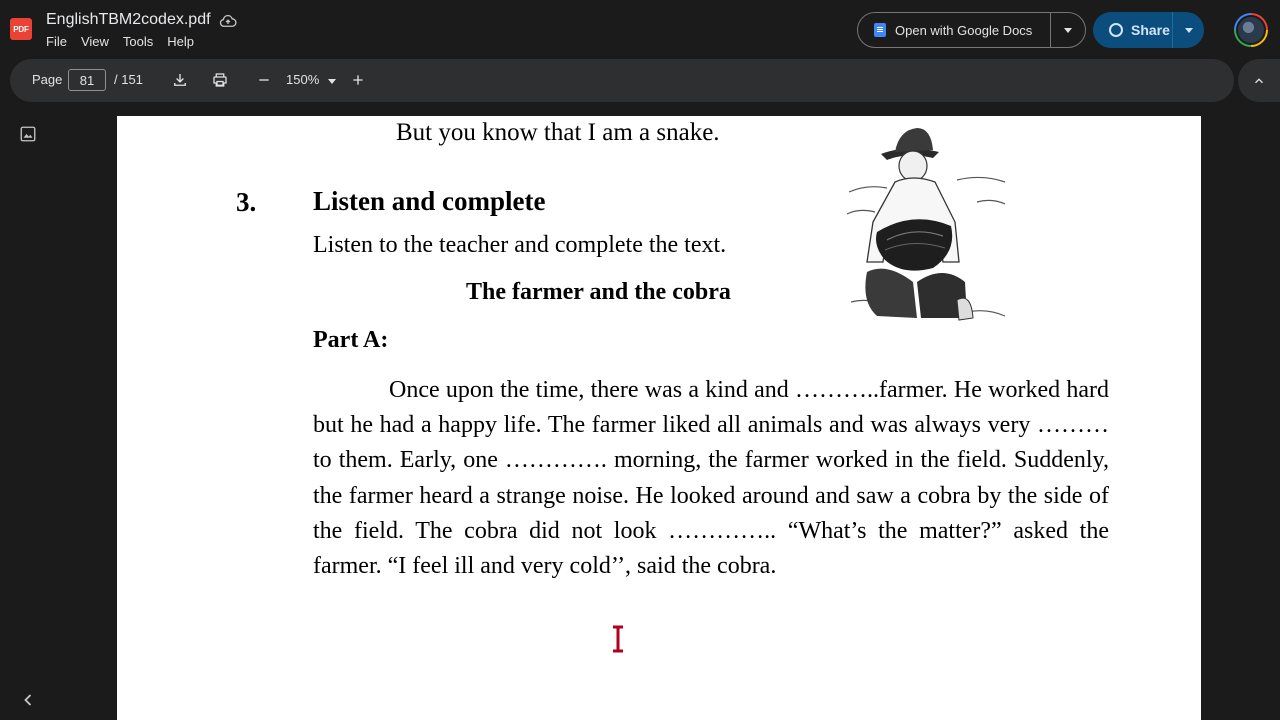 Image resolution: width=1280 pixels, height=720 pixels. What do you see at coordinates (95, 41) in the screenshot?
I see `menu-view: View` at bounding box center [95, 41].